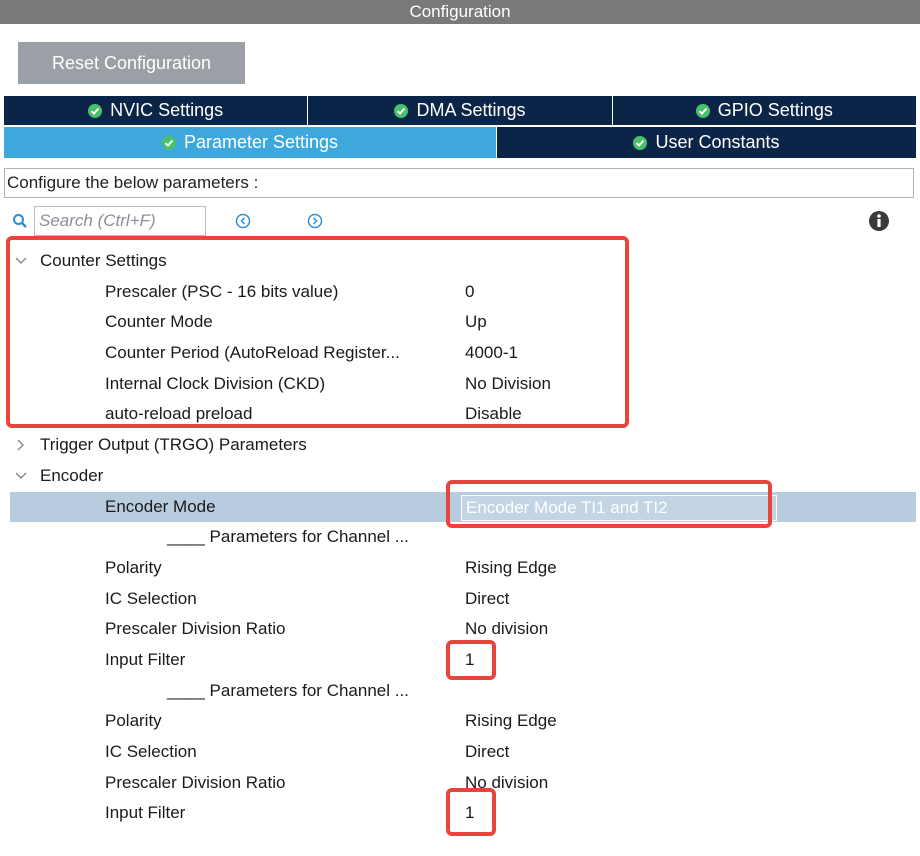 The height and width of the screenshot is (856, 920). Describe the element at coordinates (508, 384) in the screenshot. I see `param-value: No Division` at that location.